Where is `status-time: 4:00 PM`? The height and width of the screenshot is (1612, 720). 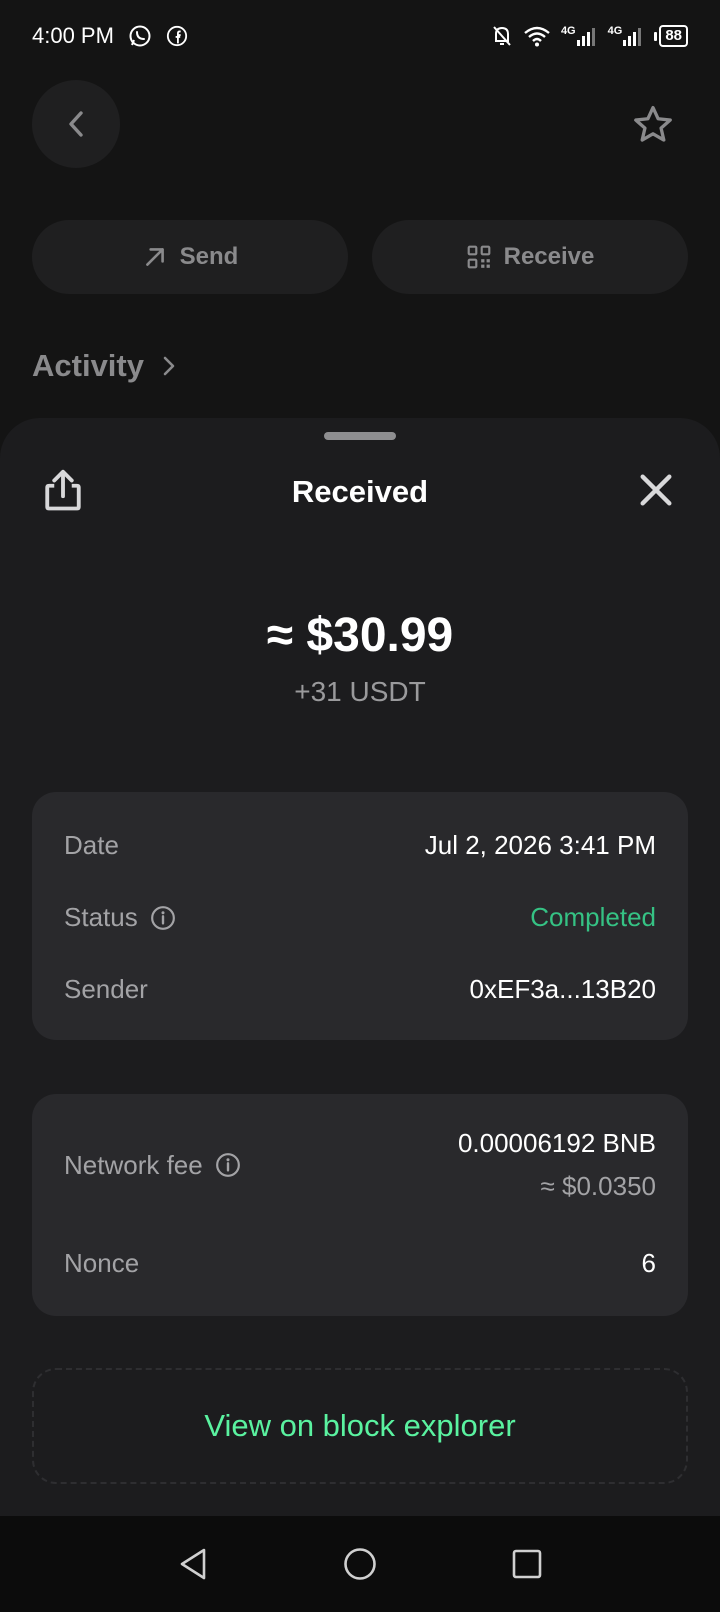
status-time: 4:00 PM is located at coordinates (73, 35).